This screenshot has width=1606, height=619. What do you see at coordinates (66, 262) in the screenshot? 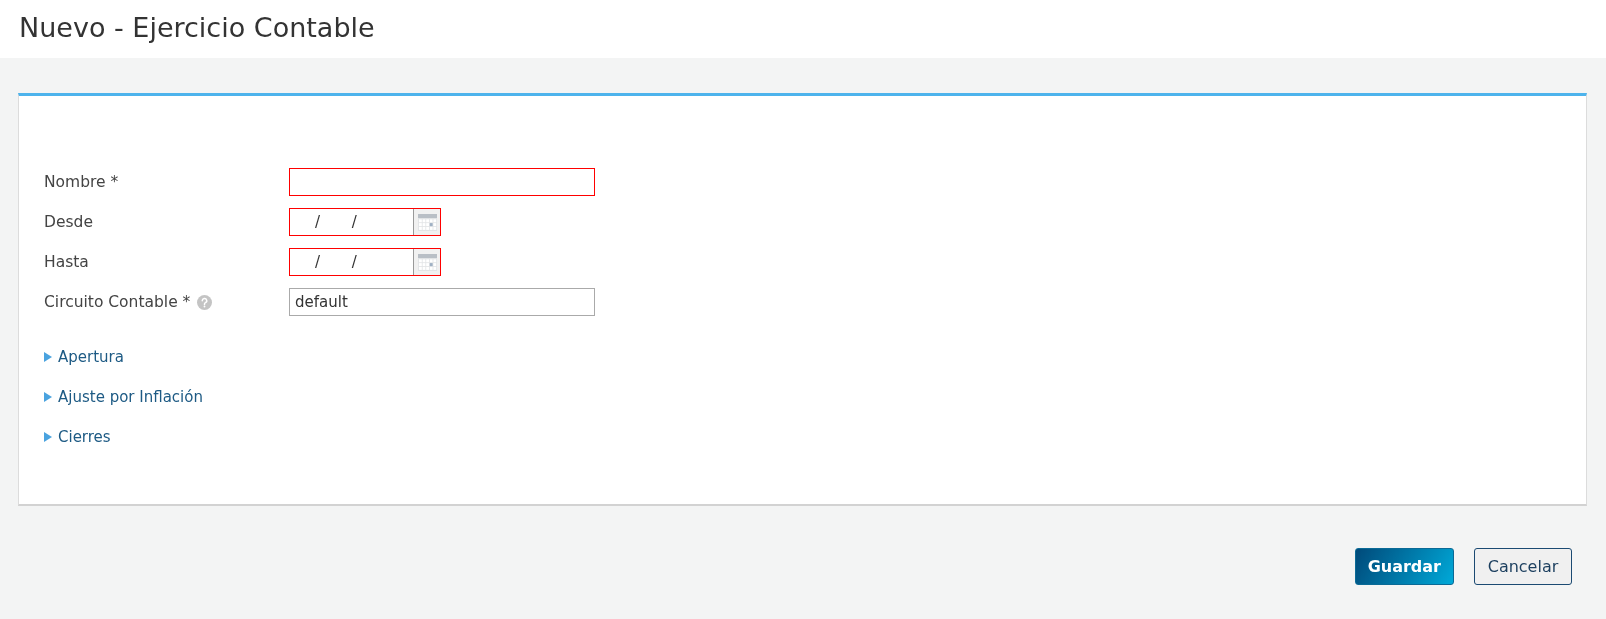
I see `field-label: Hasta` at bounding box center [66, 262].